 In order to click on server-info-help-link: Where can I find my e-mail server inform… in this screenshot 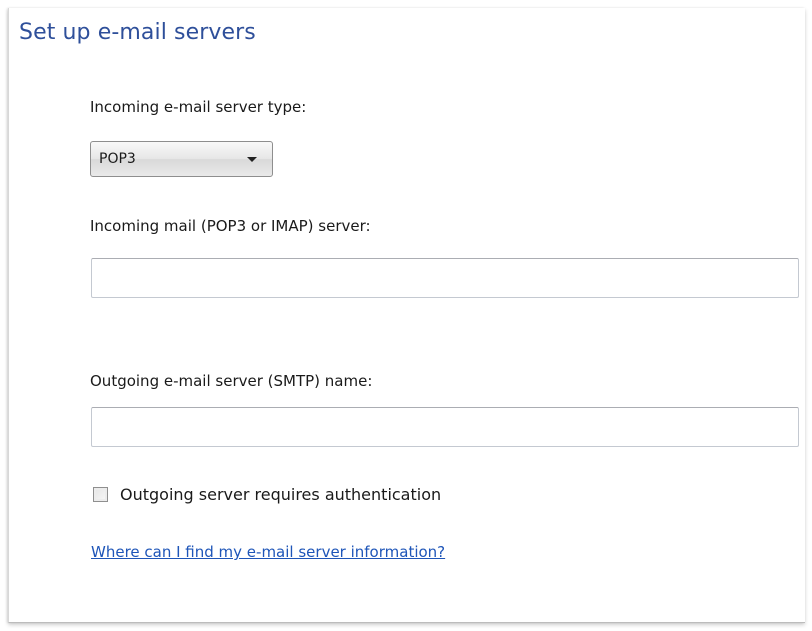, I will do `click(268, 552)`.